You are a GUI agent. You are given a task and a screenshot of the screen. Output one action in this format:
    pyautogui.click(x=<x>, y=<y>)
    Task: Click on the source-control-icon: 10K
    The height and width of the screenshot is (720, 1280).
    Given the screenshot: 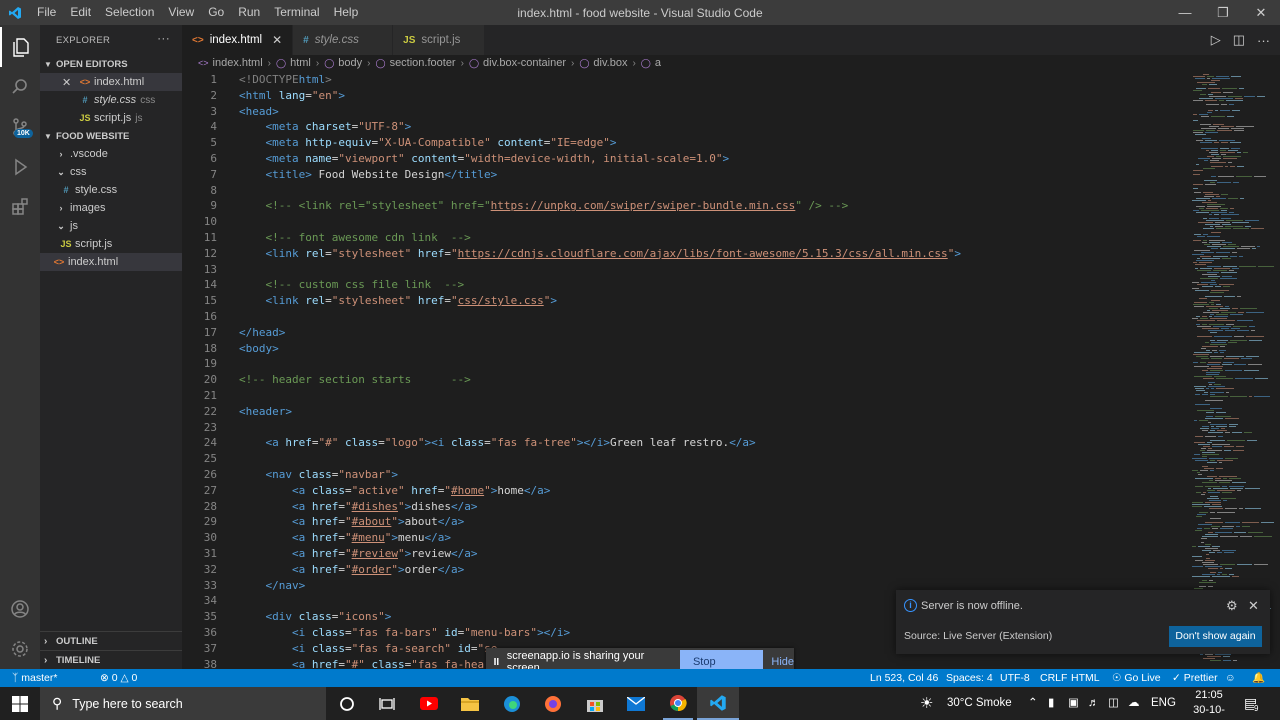 What is the action you would take?
    pyautogui.click(x=20, y=127)
    